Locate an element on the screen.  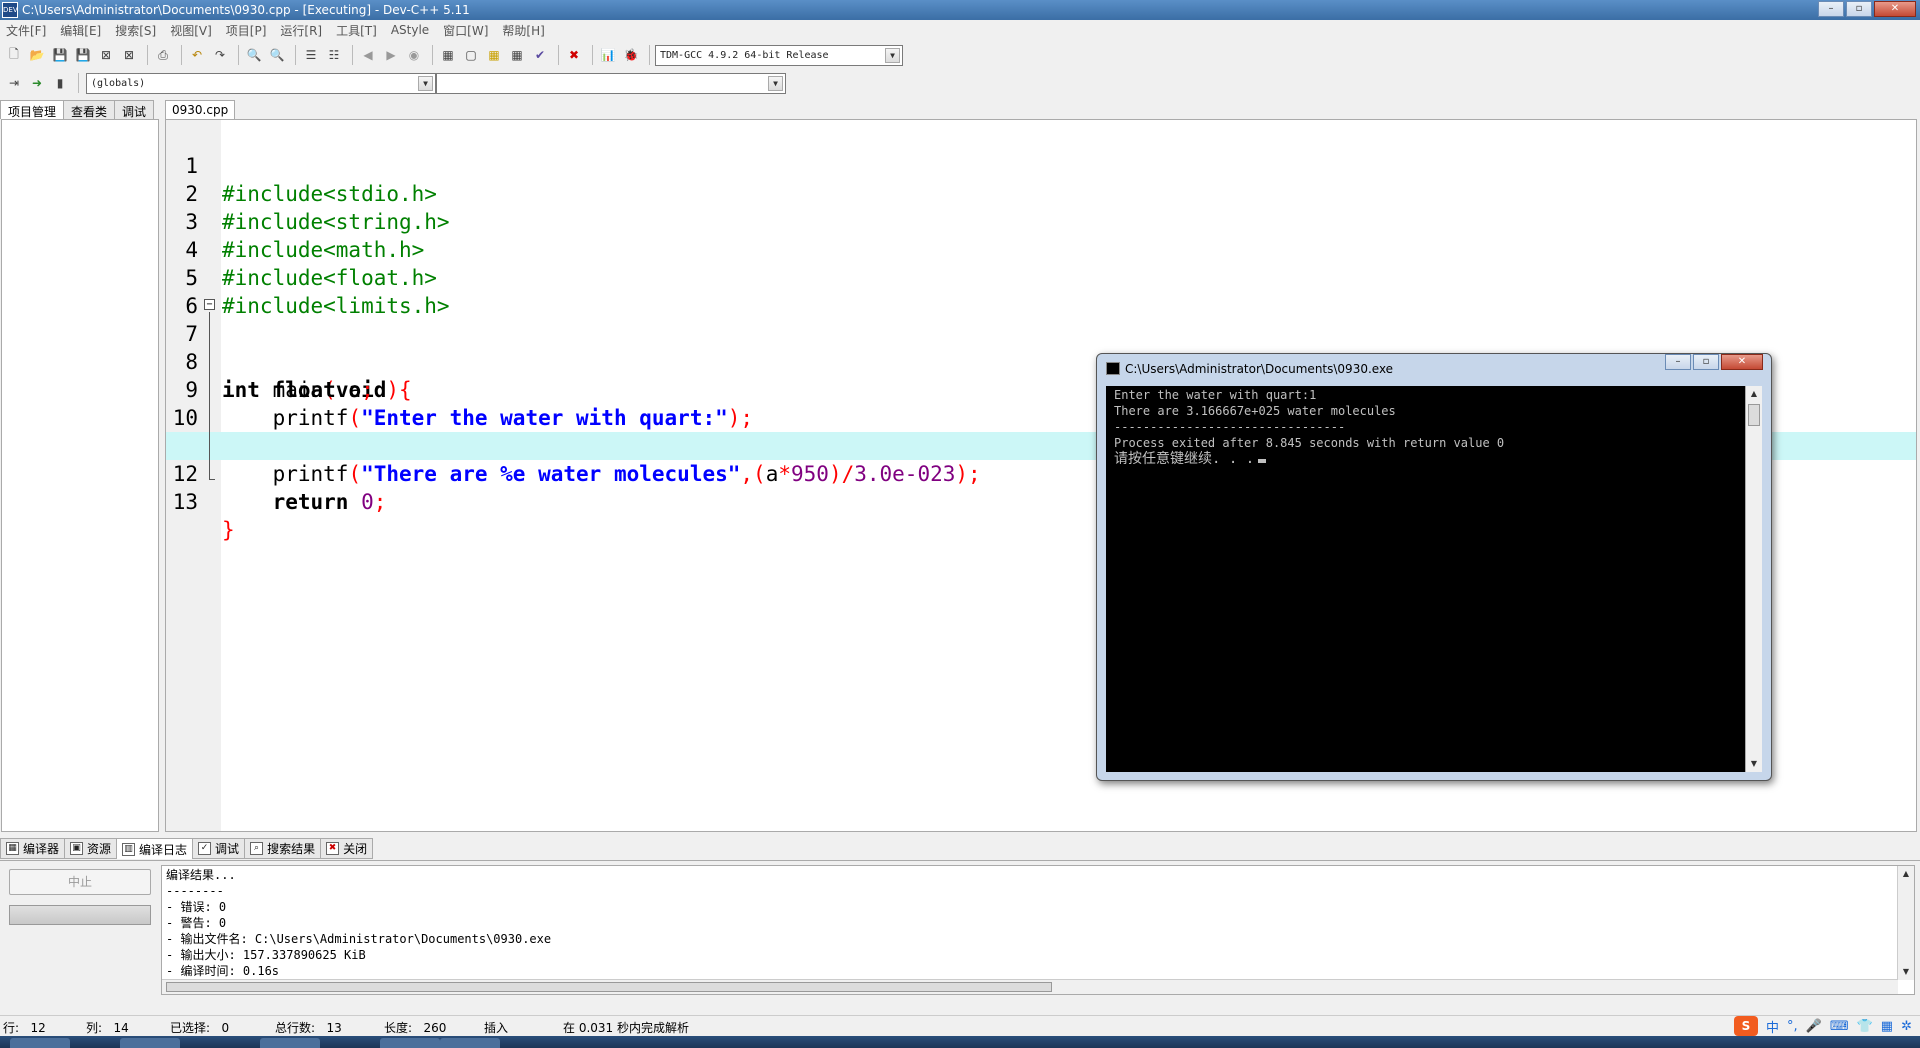
menu-tools: 工具[T] is located at coordinates (356, 30).